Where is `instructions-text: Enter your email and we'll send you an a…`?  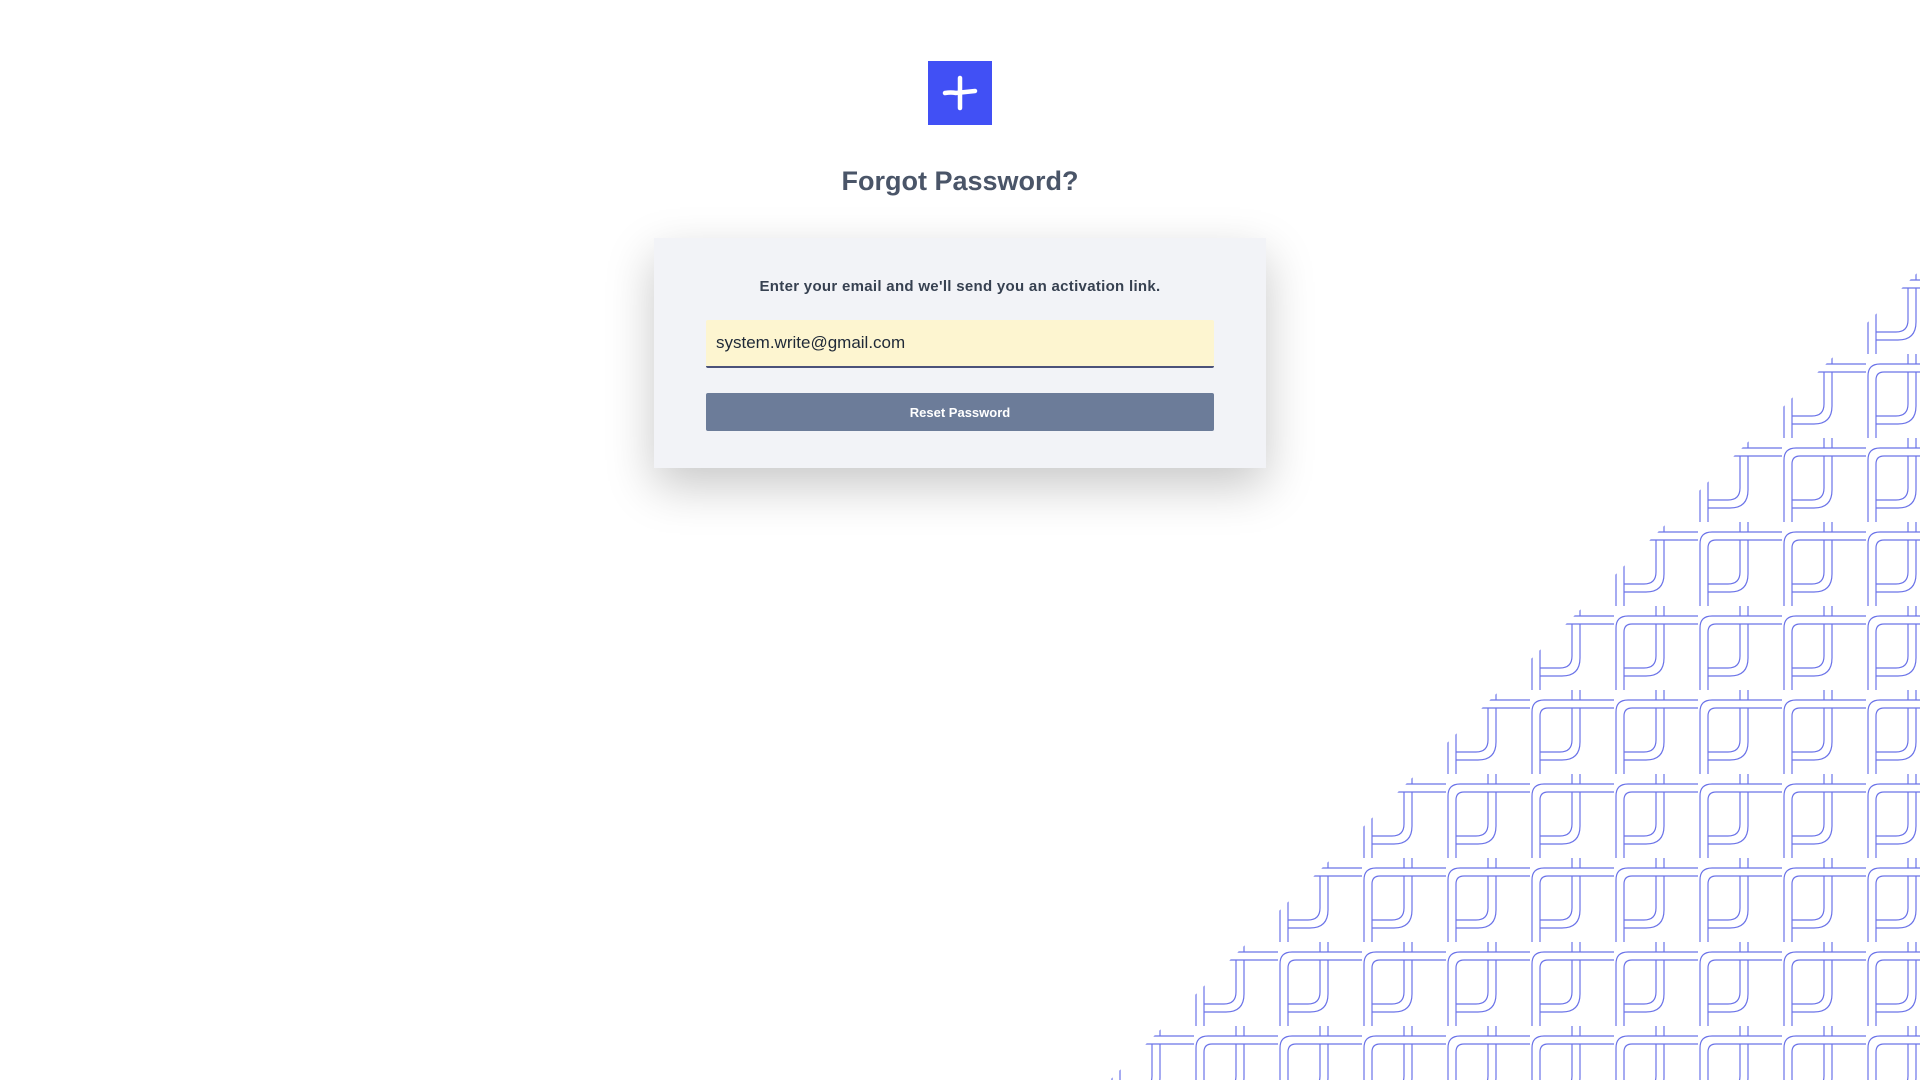
instructions-text: Enter your email and we'll send you an a… is located at coordinates (960, 286).